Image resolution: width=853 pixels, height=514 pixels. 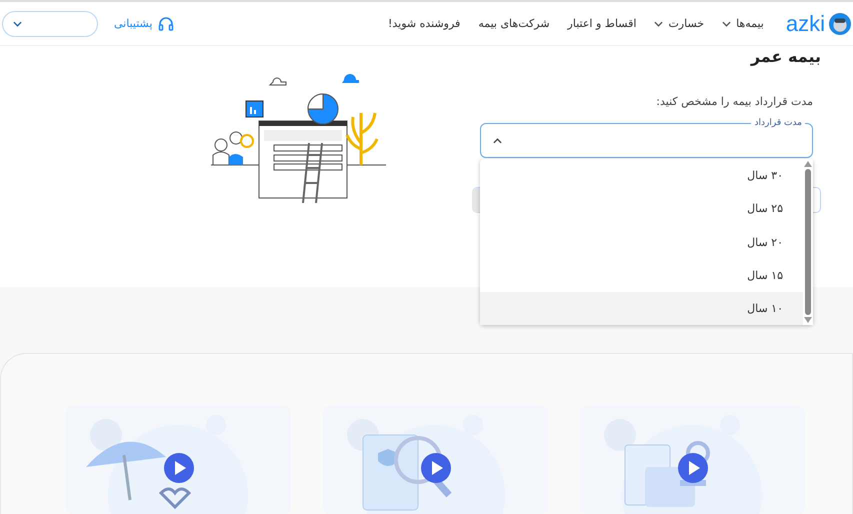 What do you see at coordinates (808, 242) in the screenshot?
I see `scrollbar` at bounding box center [808, 242].